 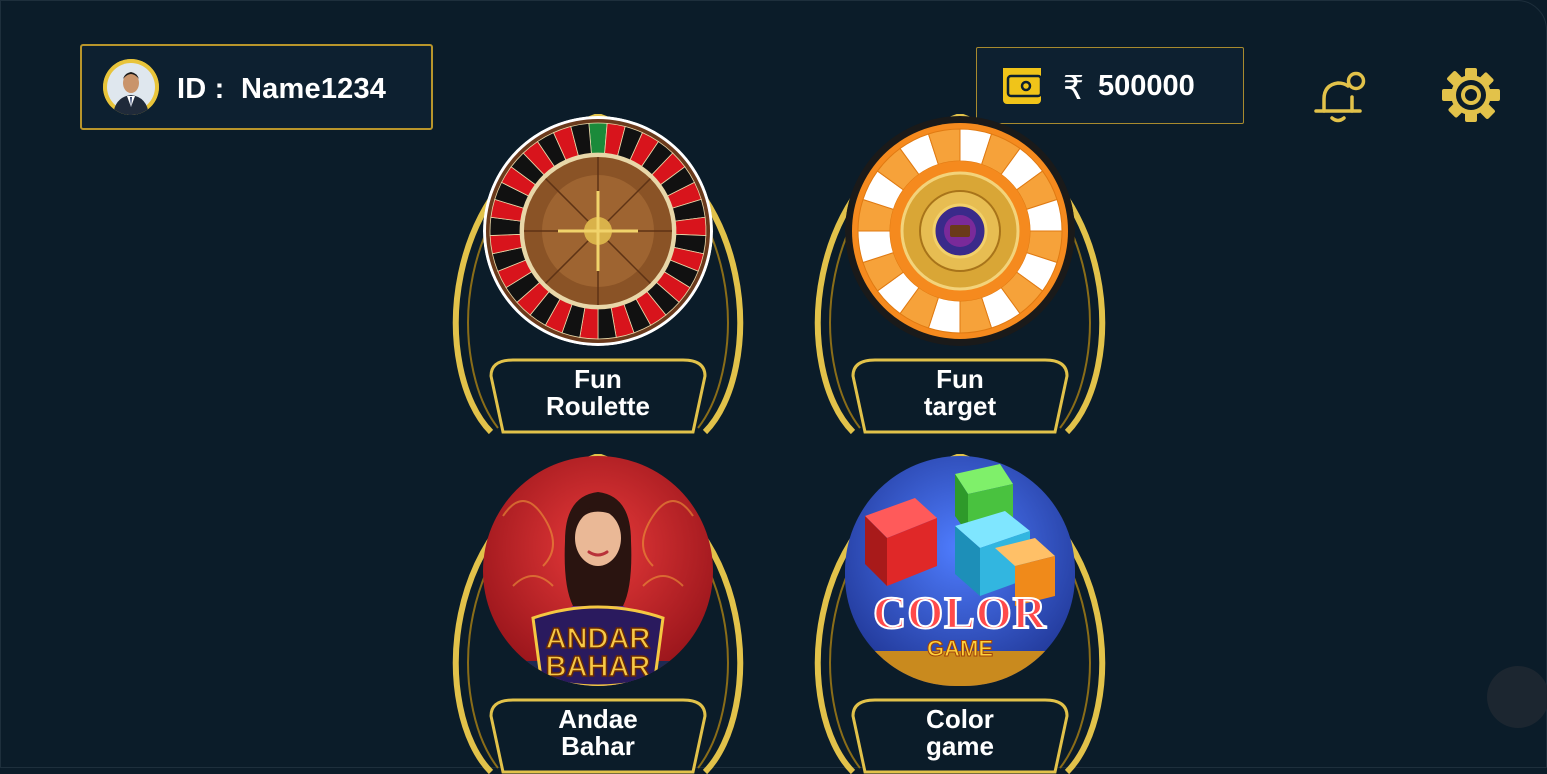 I want to click on art-title-line1: COLOR, so click(x=960, y=612).